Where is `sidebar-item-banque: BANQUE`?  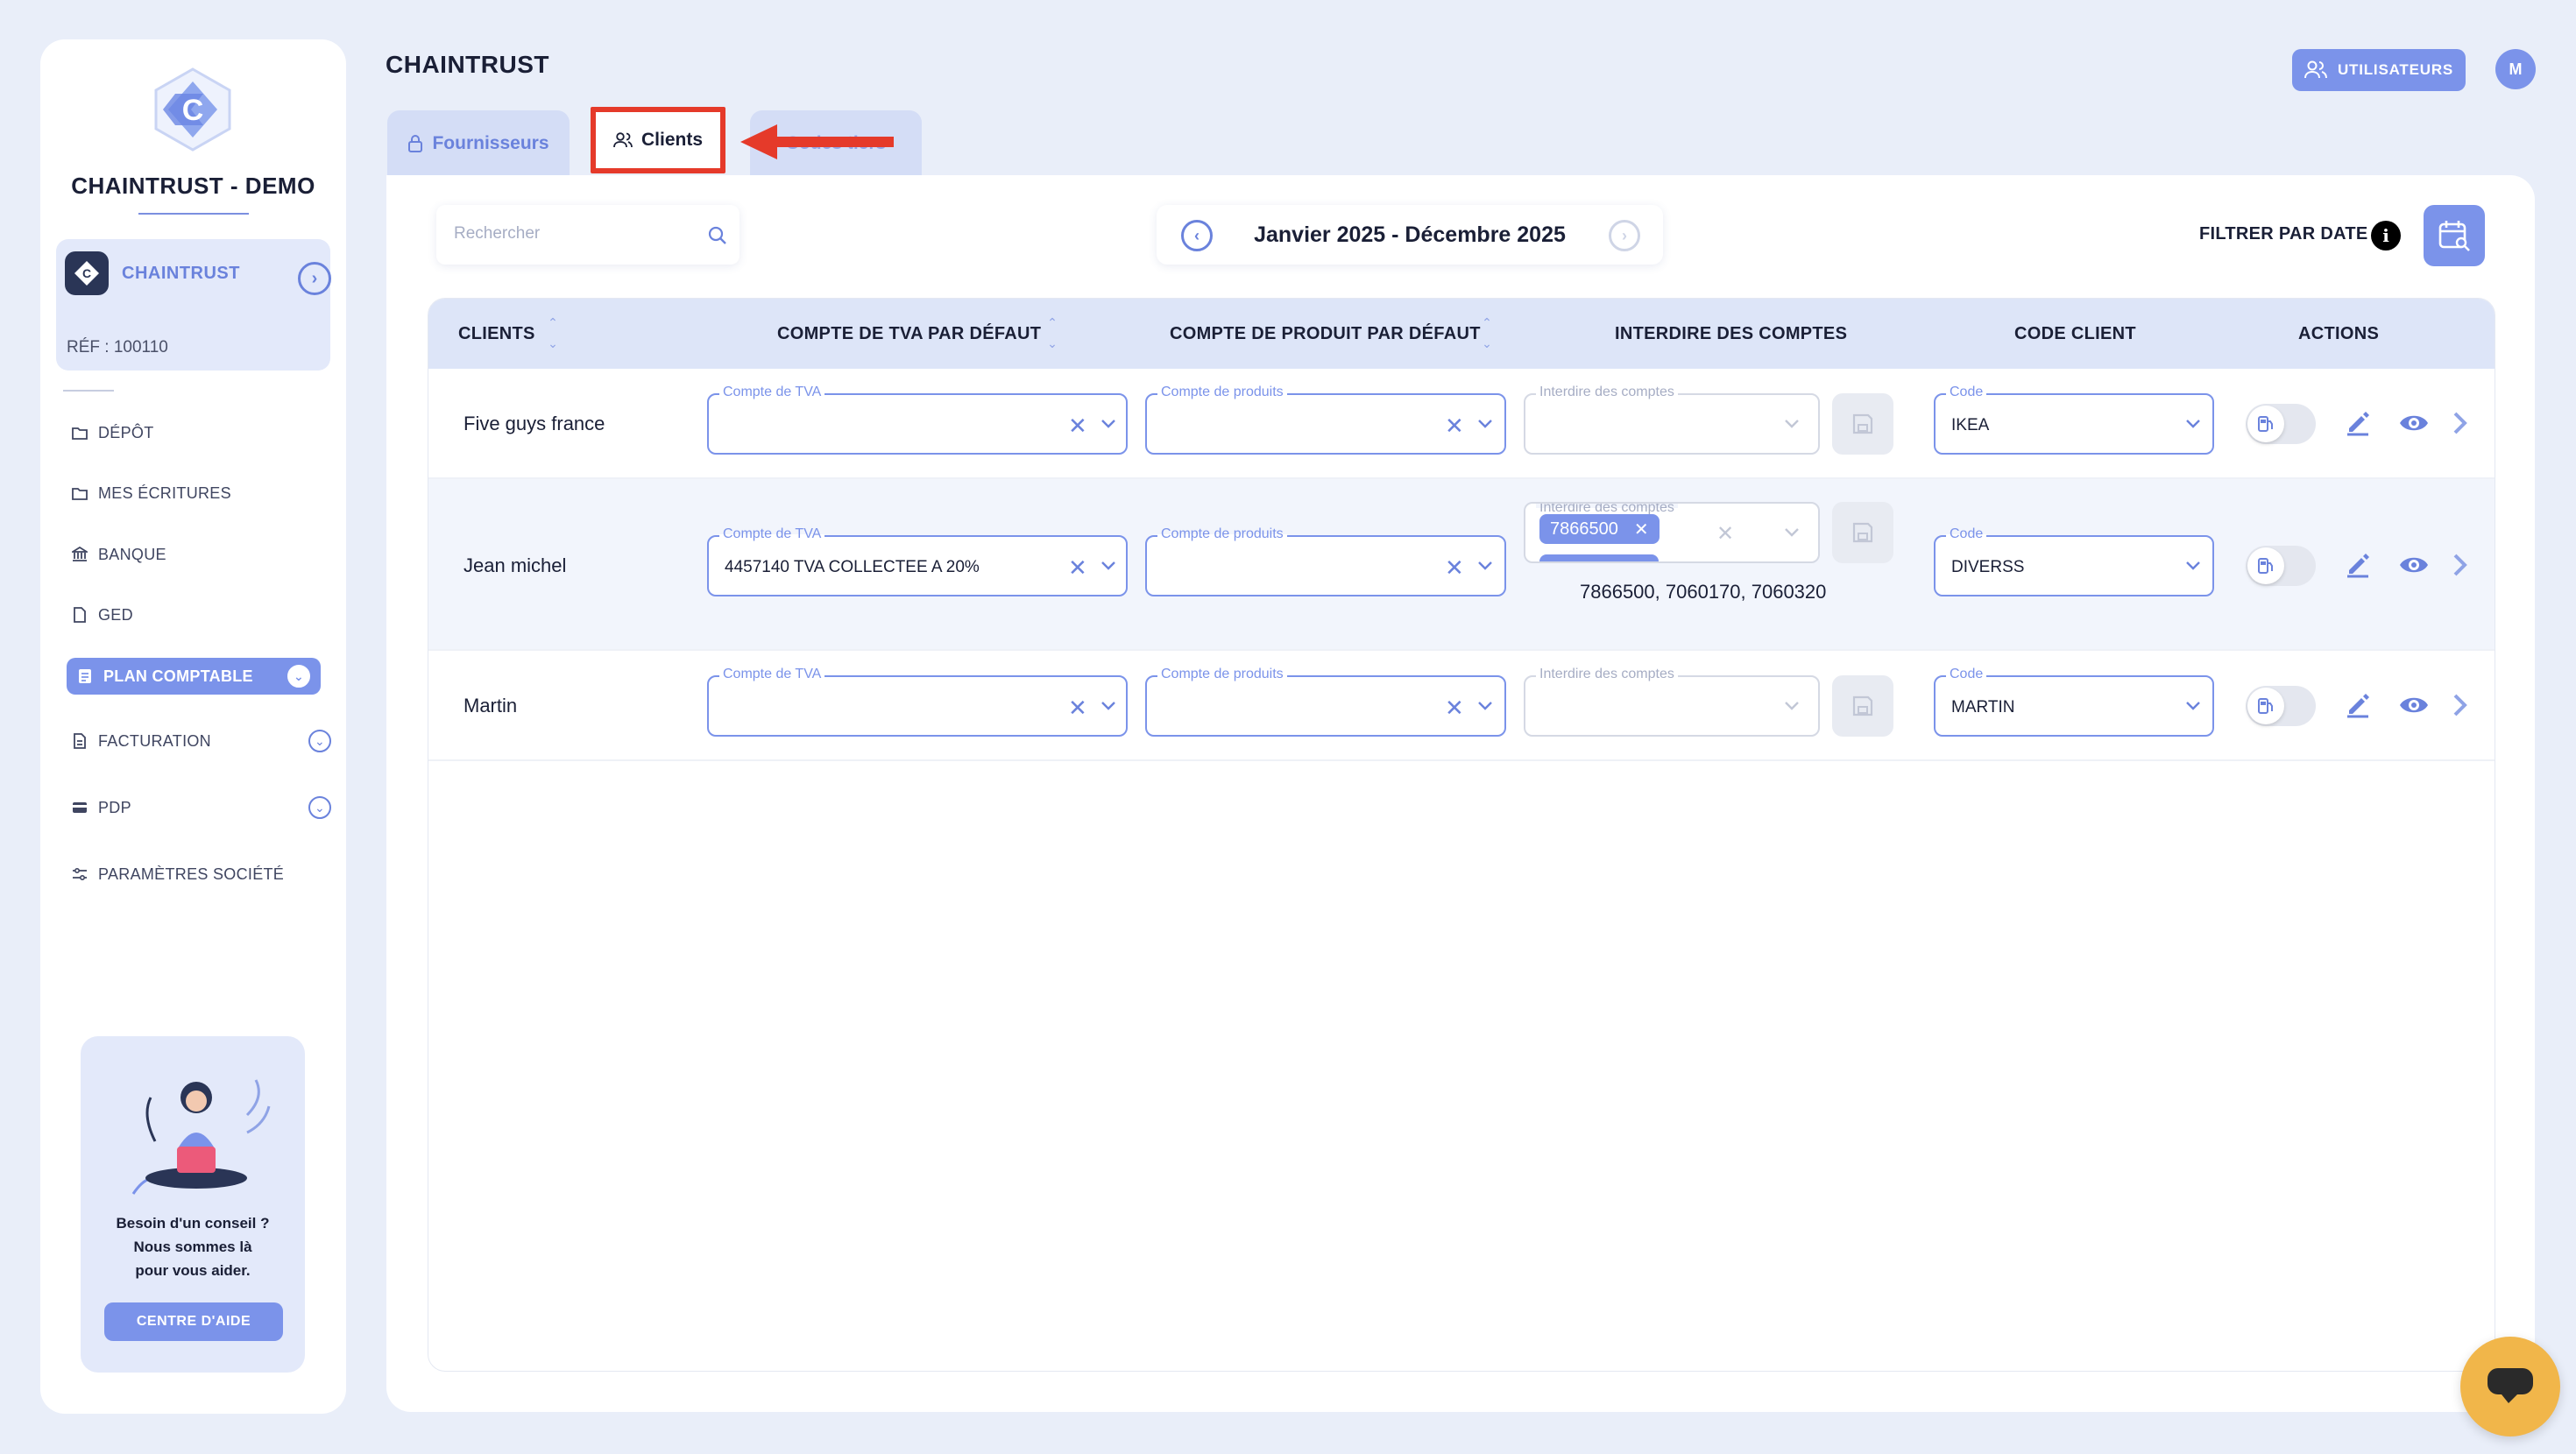 sidebar-item-banque: BANQUE is located at coordinates (119, 554).